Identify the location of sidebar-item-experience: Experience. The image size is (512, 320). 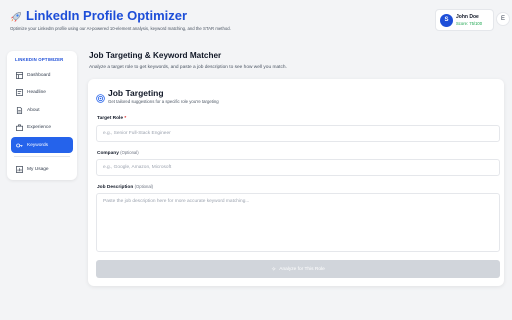
(42, 128).